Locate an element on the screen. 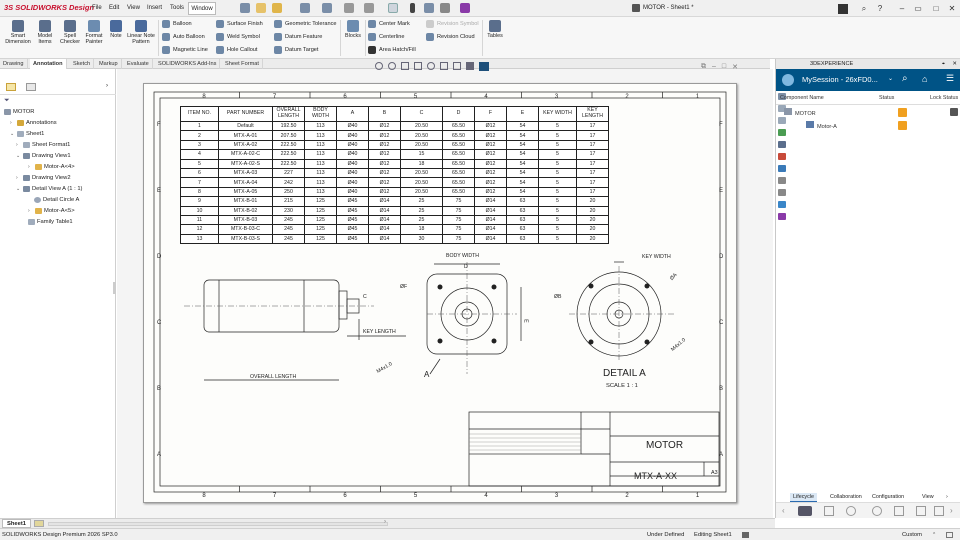 The width and height of the screenshot is (960, 540). chevron-down-icon: ⌄ is located at coordinates (890, 78).